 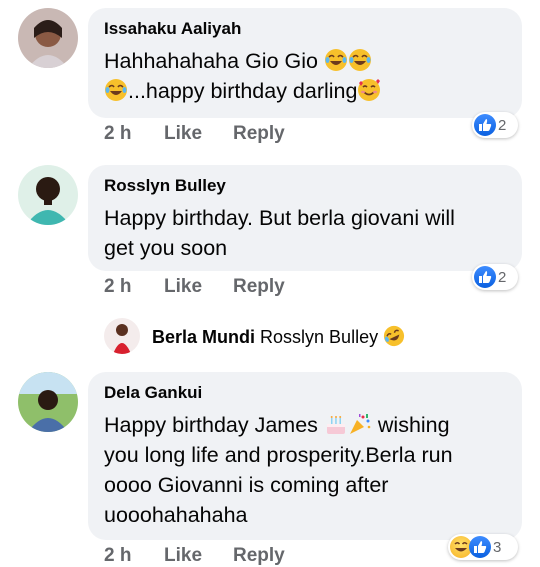 I want to click on comment-text-line: Happy birthday James, so click(x=211, y=425).